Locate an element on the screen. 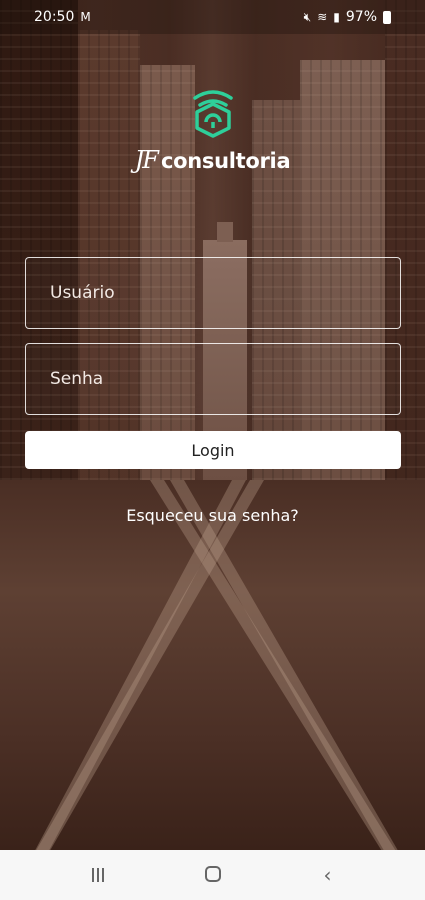 The height and width of the screenshot is (900, 425). signal-icon: ▮ is located at coordinates (336, 17).